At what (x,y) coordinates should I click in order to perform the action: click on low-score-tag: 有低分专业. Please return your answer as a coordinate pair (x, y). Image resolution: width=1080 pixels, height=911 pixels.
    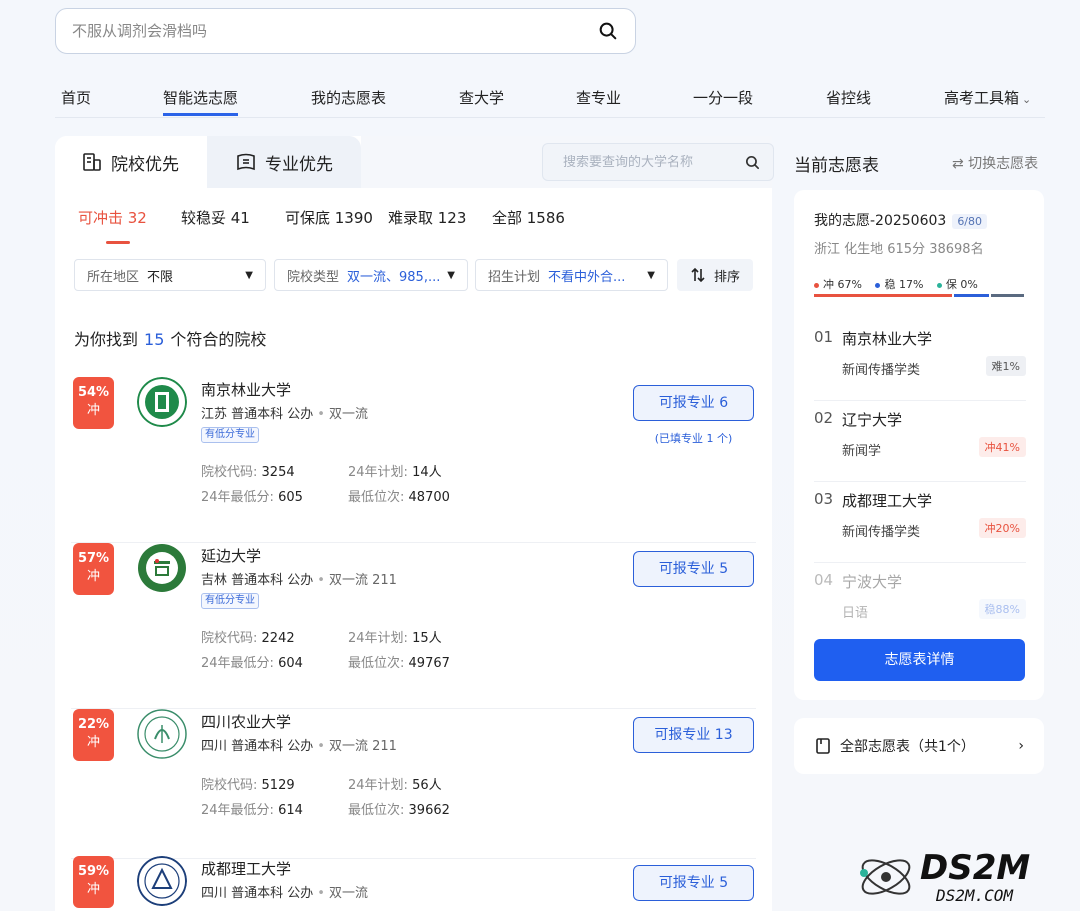
    Looking at the image, I should click on (230, 601).